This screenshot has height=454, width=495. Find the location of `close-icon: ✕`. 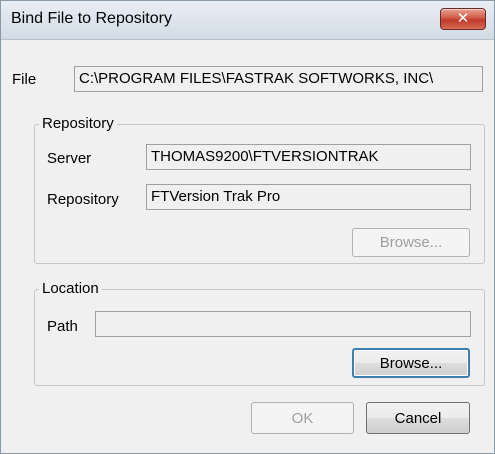

close-icon: ✕ is located at coordinates (463, 18).